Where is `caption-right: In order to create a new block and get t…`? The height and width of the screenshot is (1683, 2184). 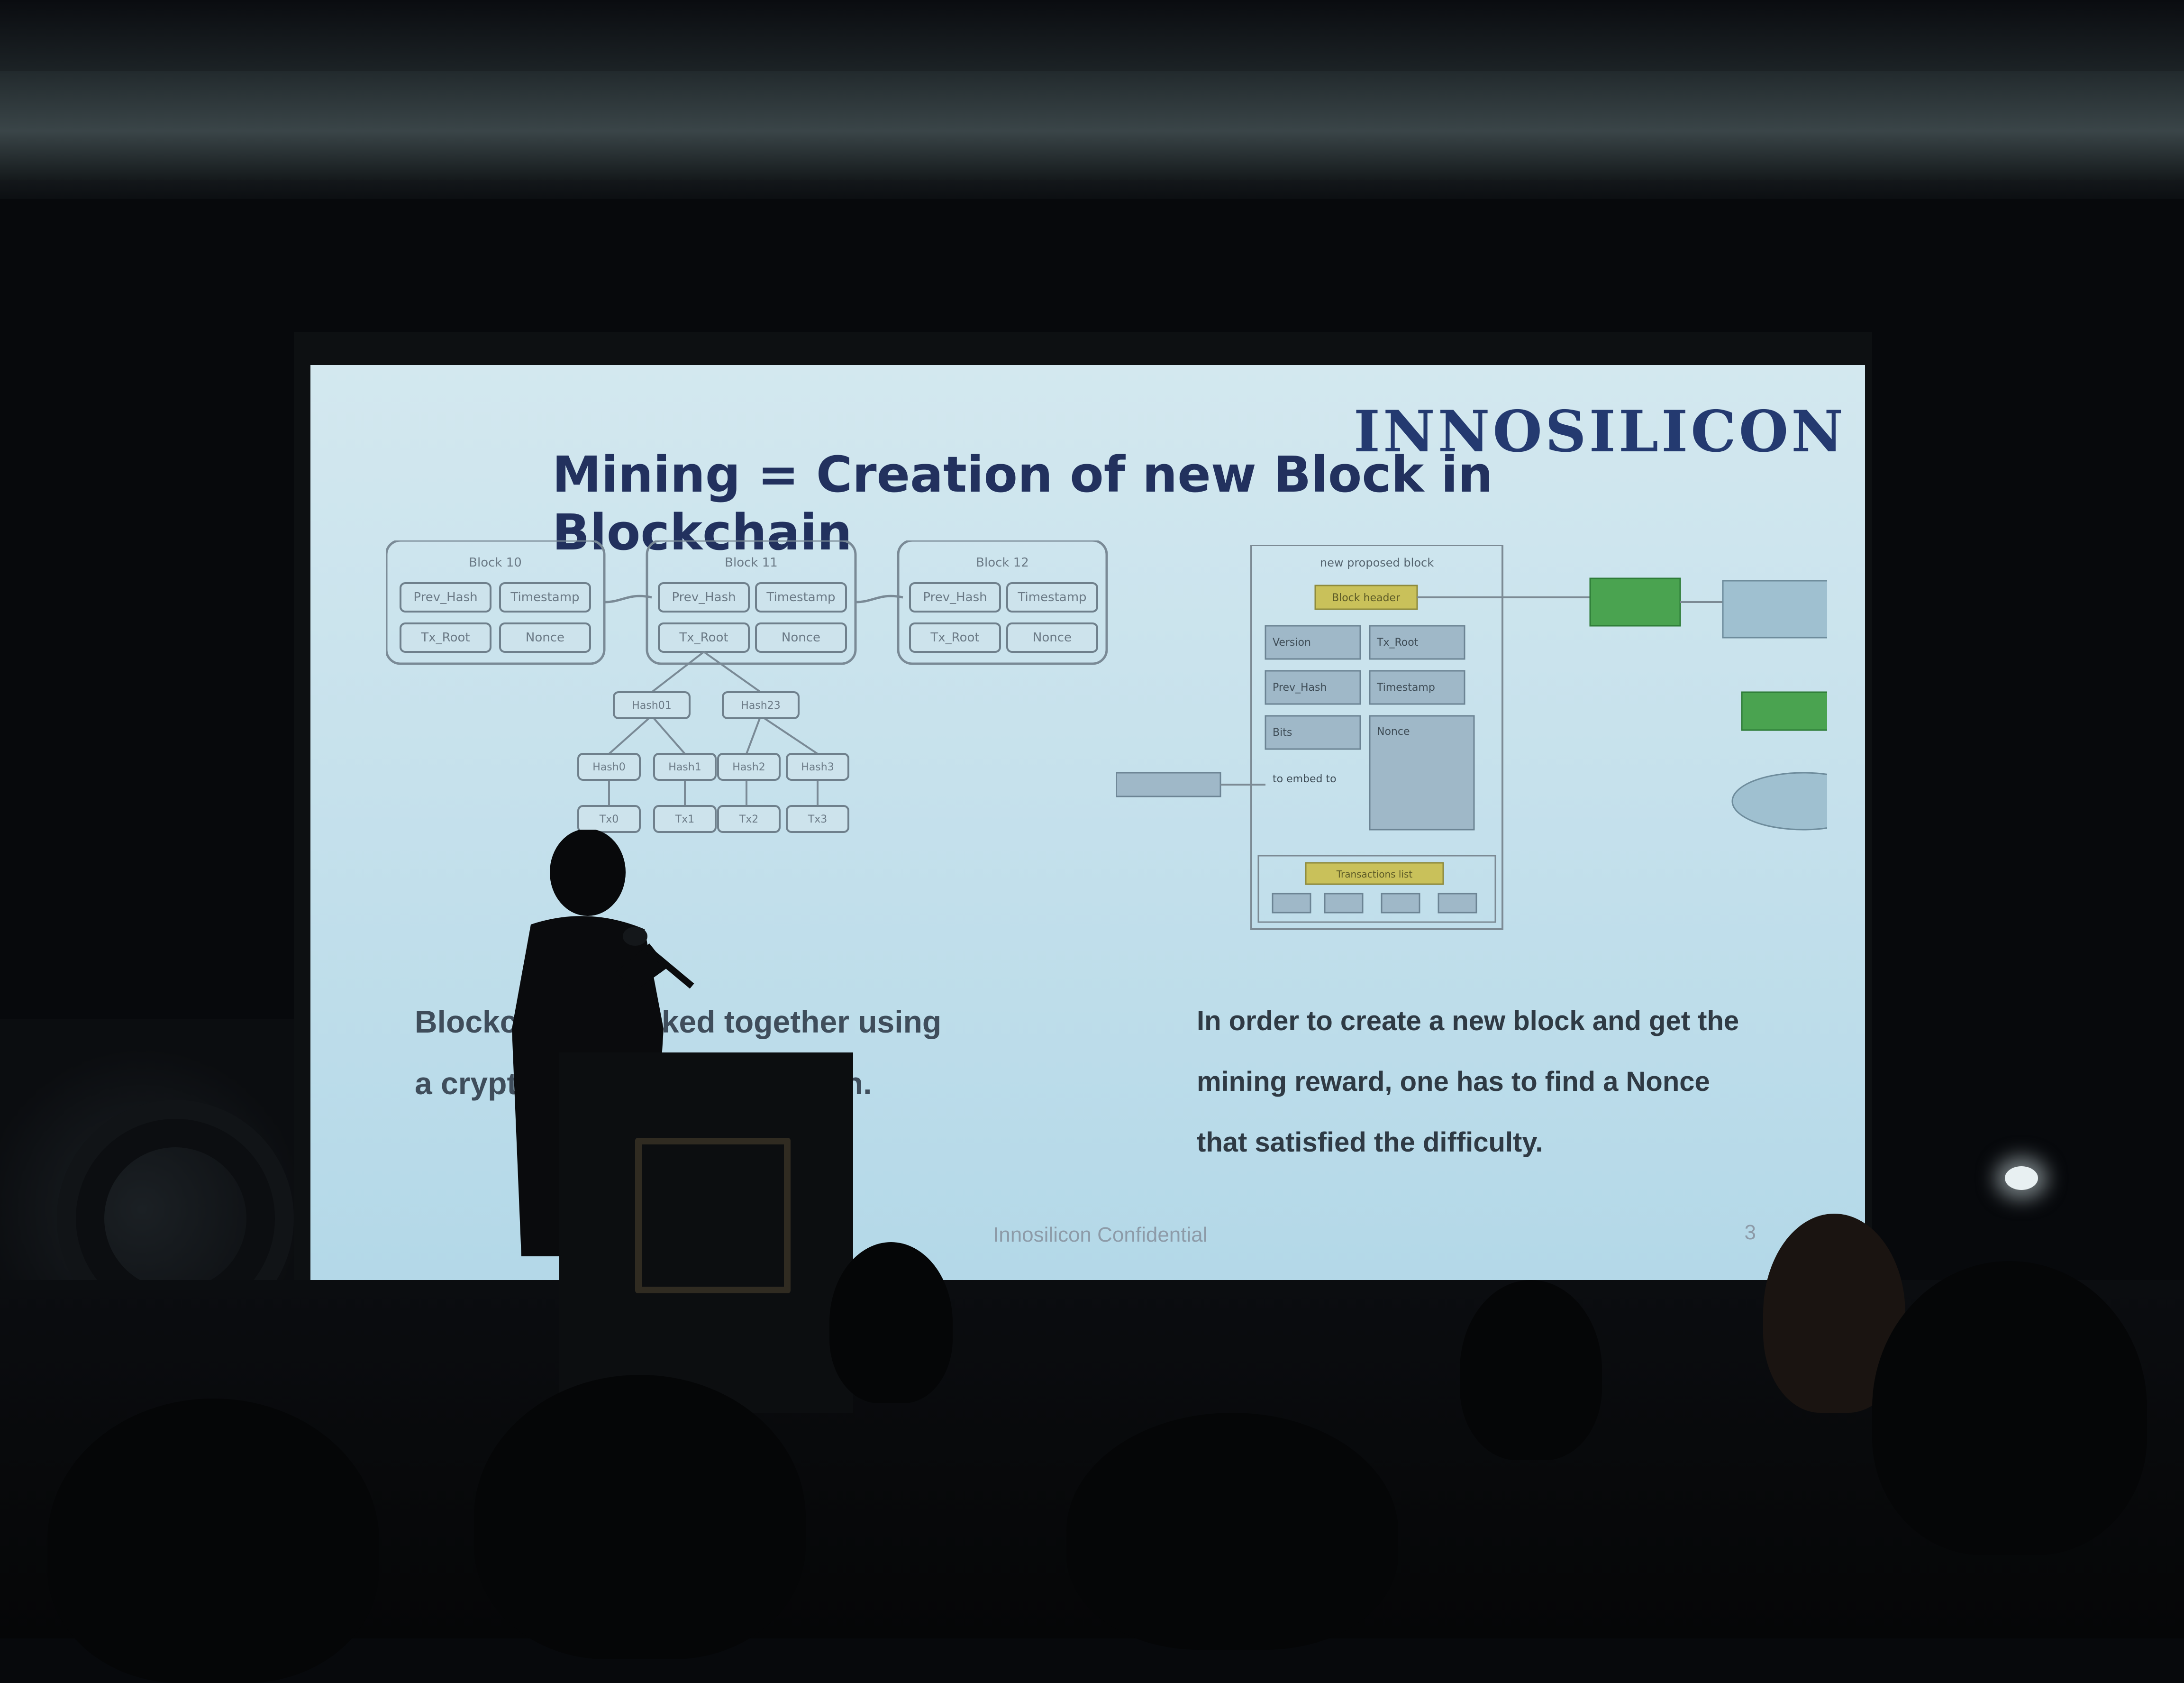
caption-right: In order to create a new block and get t… is located at coordinates (1505, 1082).